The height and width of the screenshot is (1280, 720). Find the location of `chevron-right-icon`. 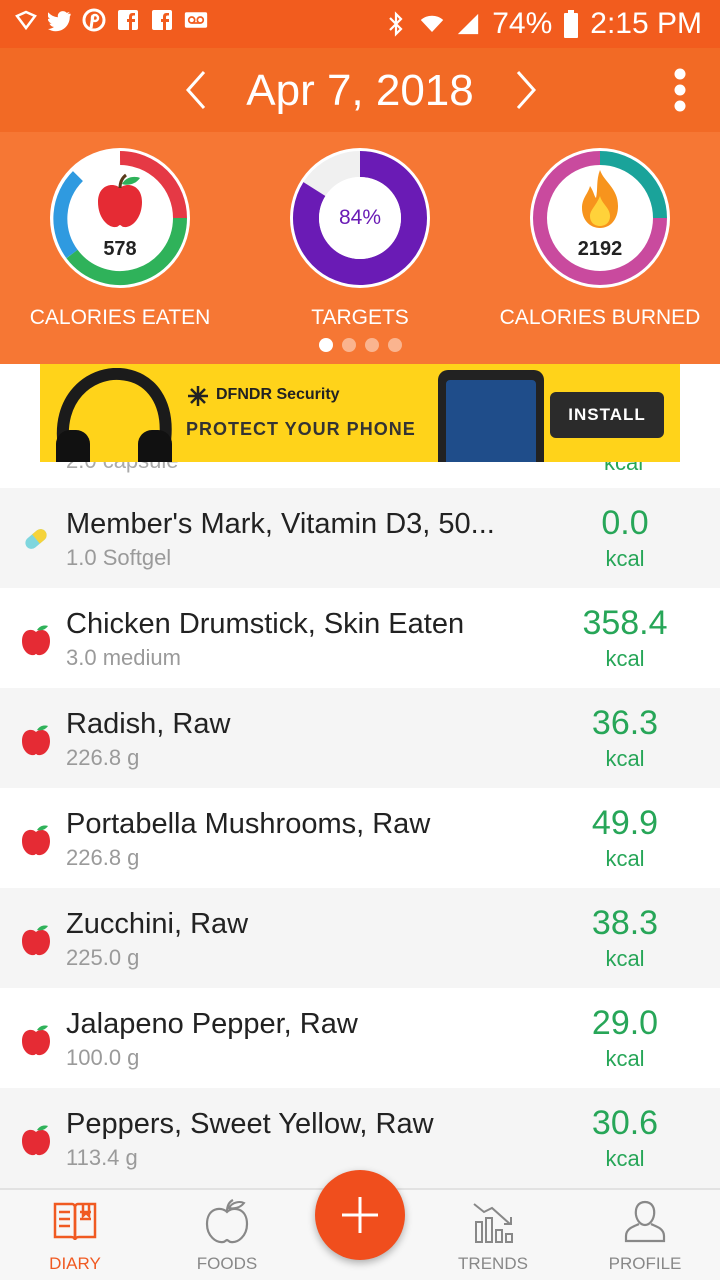

chevron-right-icon is located at coordinates (526, 90).